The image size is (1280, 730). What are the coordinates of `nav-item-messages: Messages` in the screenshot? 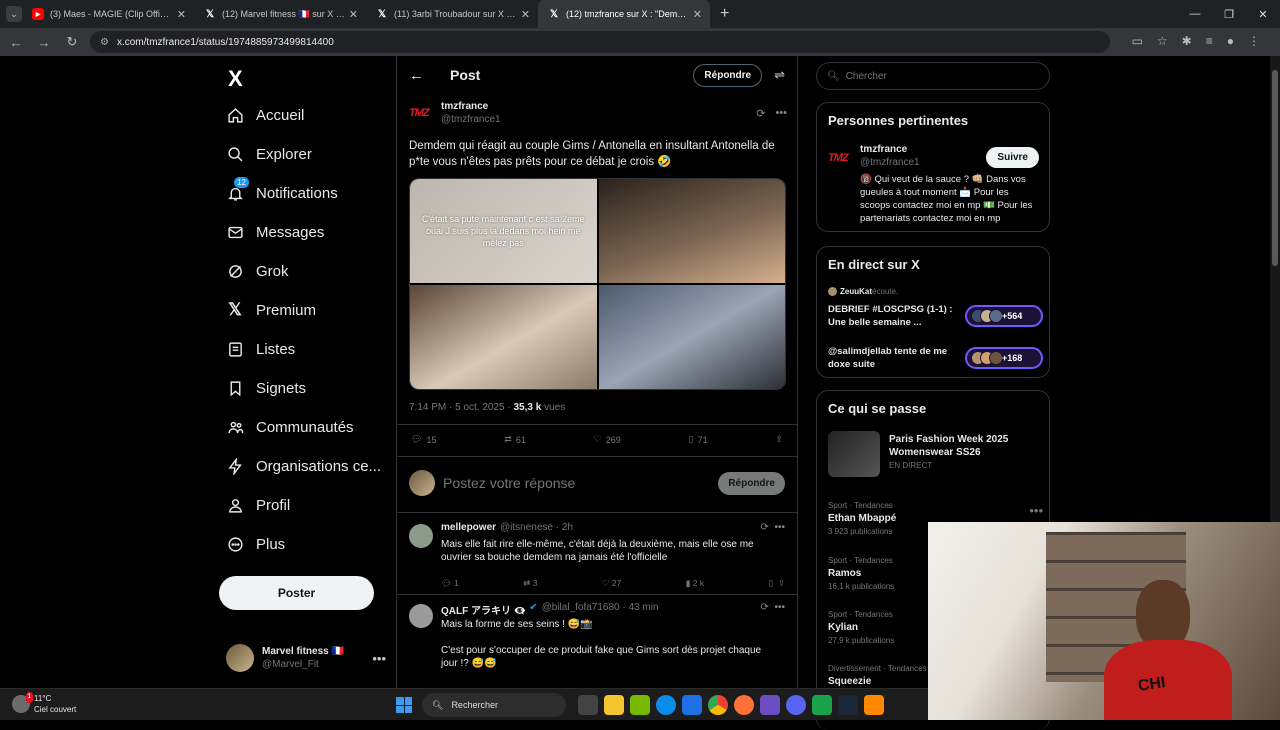 It's located at (275, 232).